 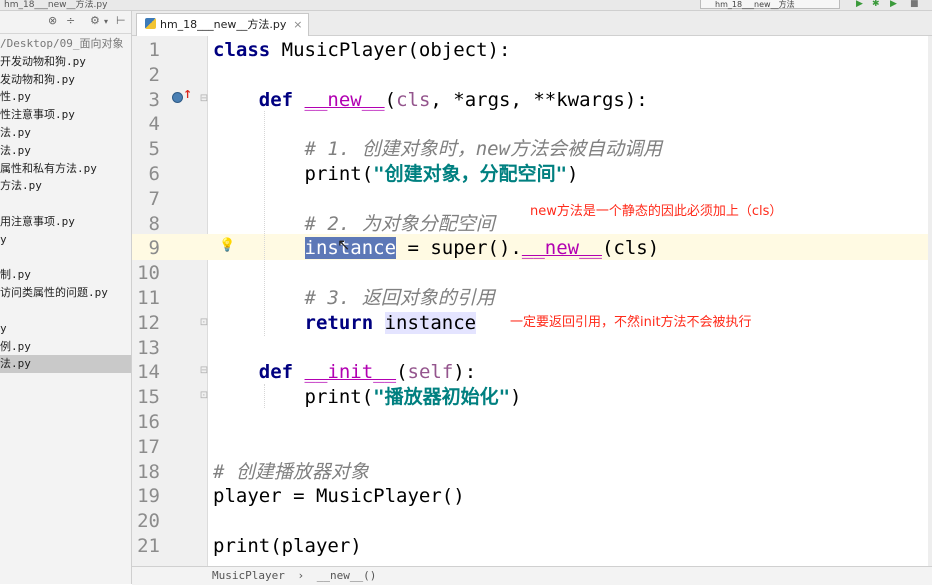 What do you see at coordinates (154, 124) in the screenshot?
I see `line-number: 4` at bounding box center [154, 124].